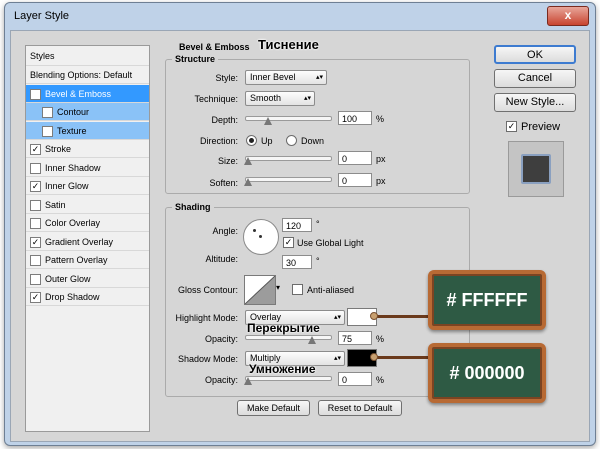  Describe the element at coordinates (251, 140) in the screenshot. I see `direction-up-radio` at that location.